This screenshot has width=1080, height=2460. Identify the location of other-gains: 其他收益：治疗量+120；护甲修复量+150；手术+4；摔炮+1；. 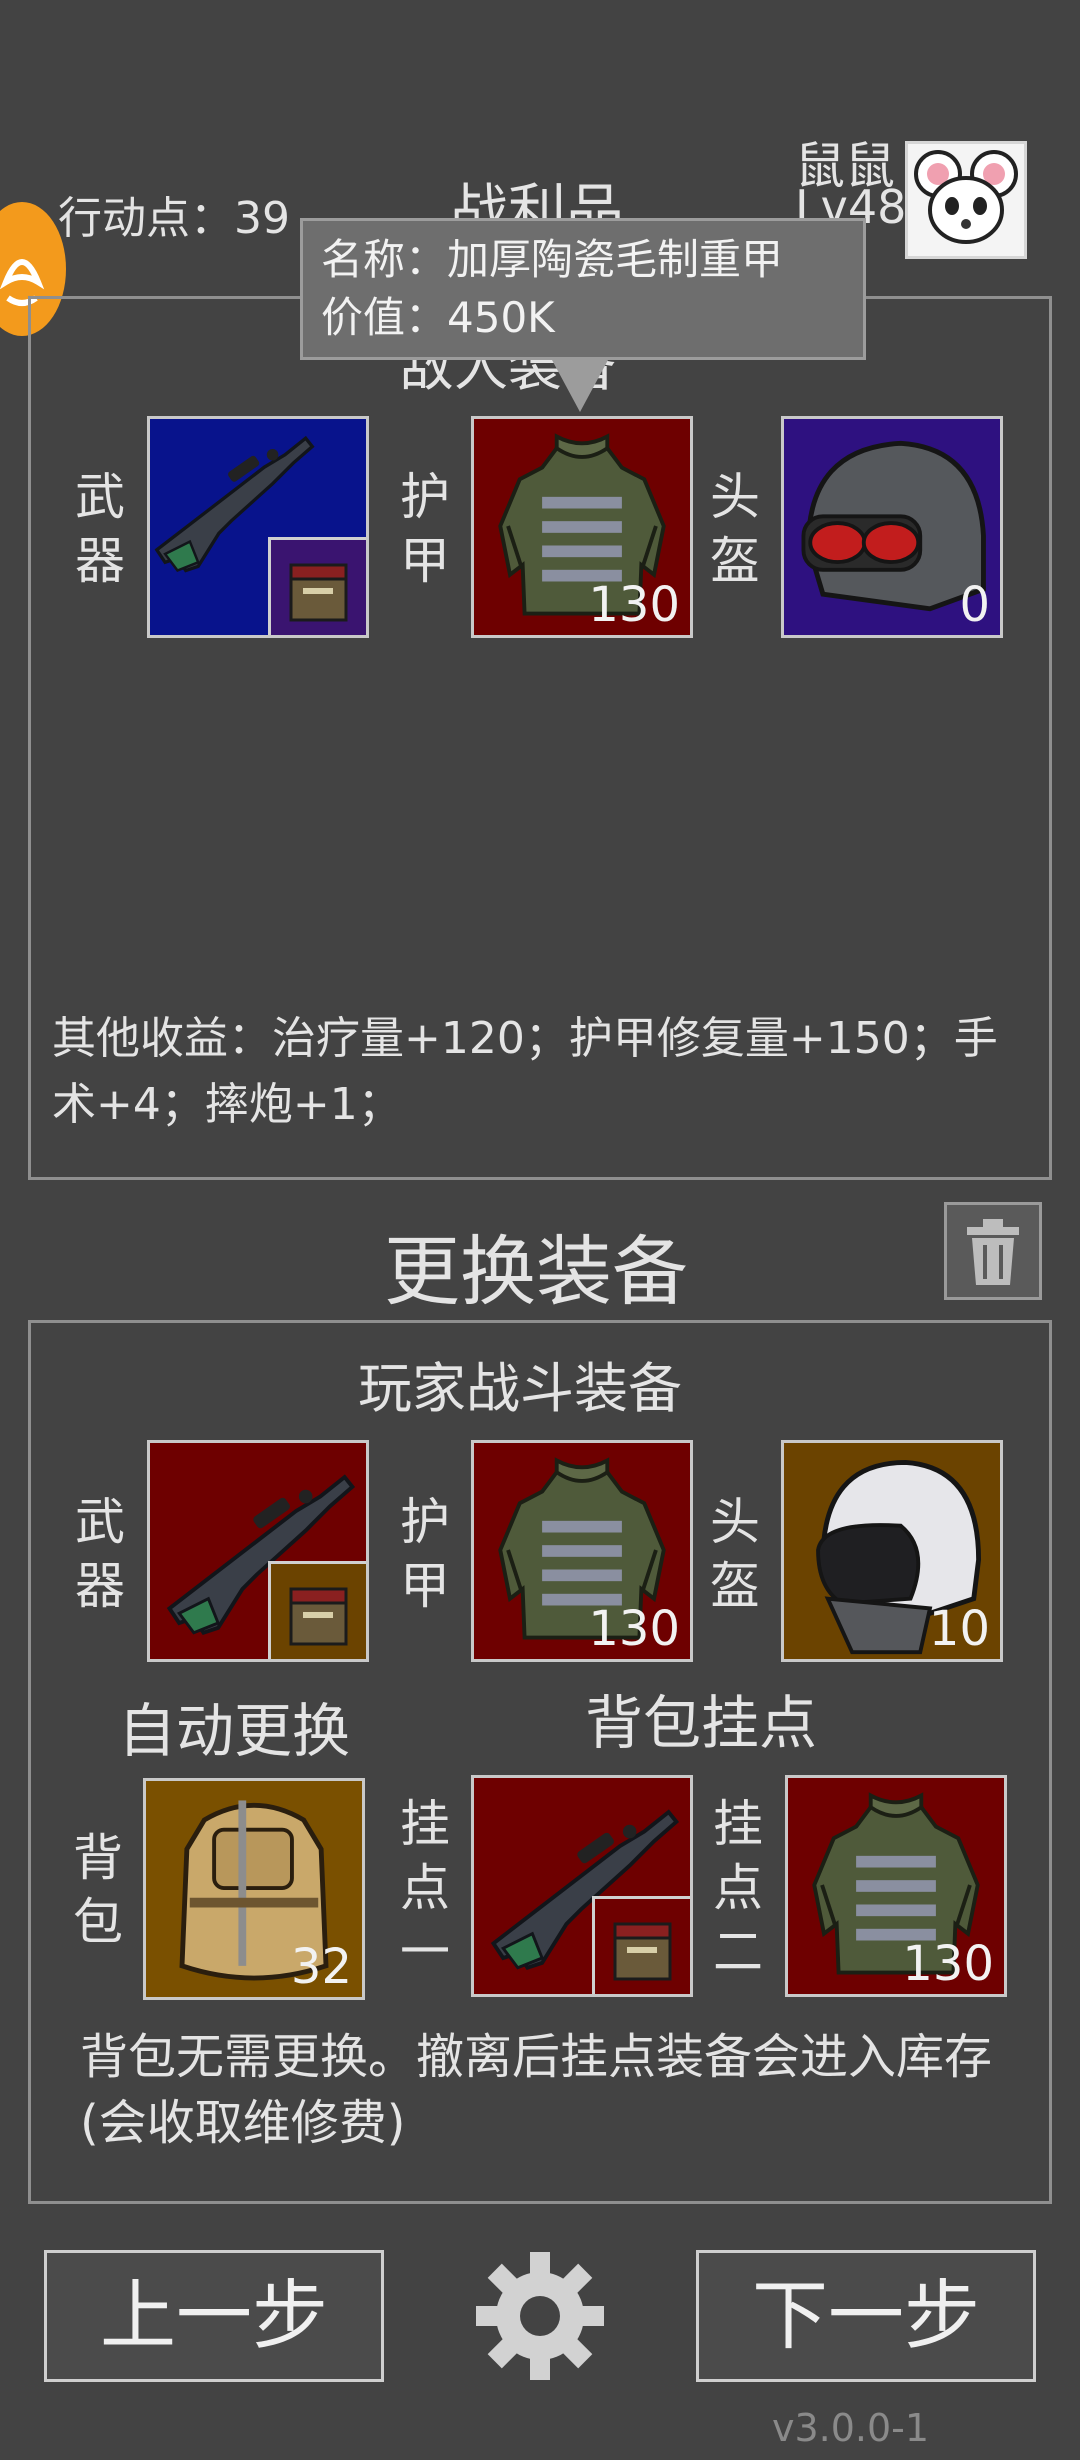
(525, 1071).